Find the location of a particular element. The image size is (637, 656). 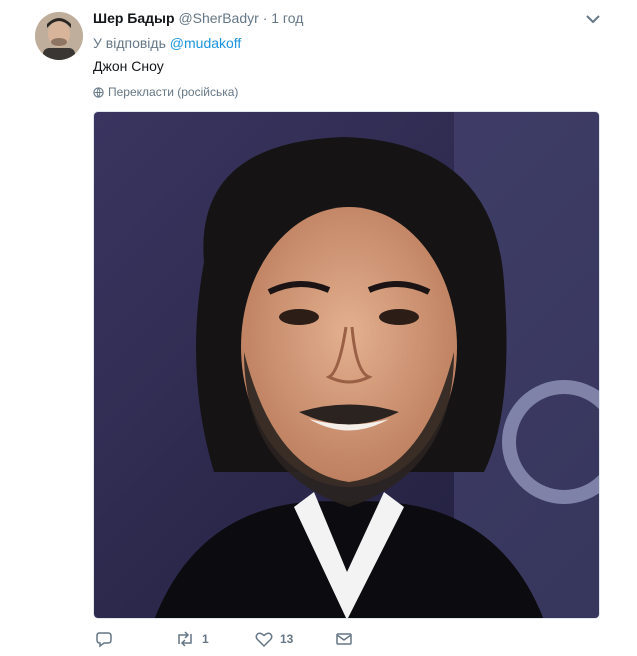

message-icon is located at coordinates (344, 639).